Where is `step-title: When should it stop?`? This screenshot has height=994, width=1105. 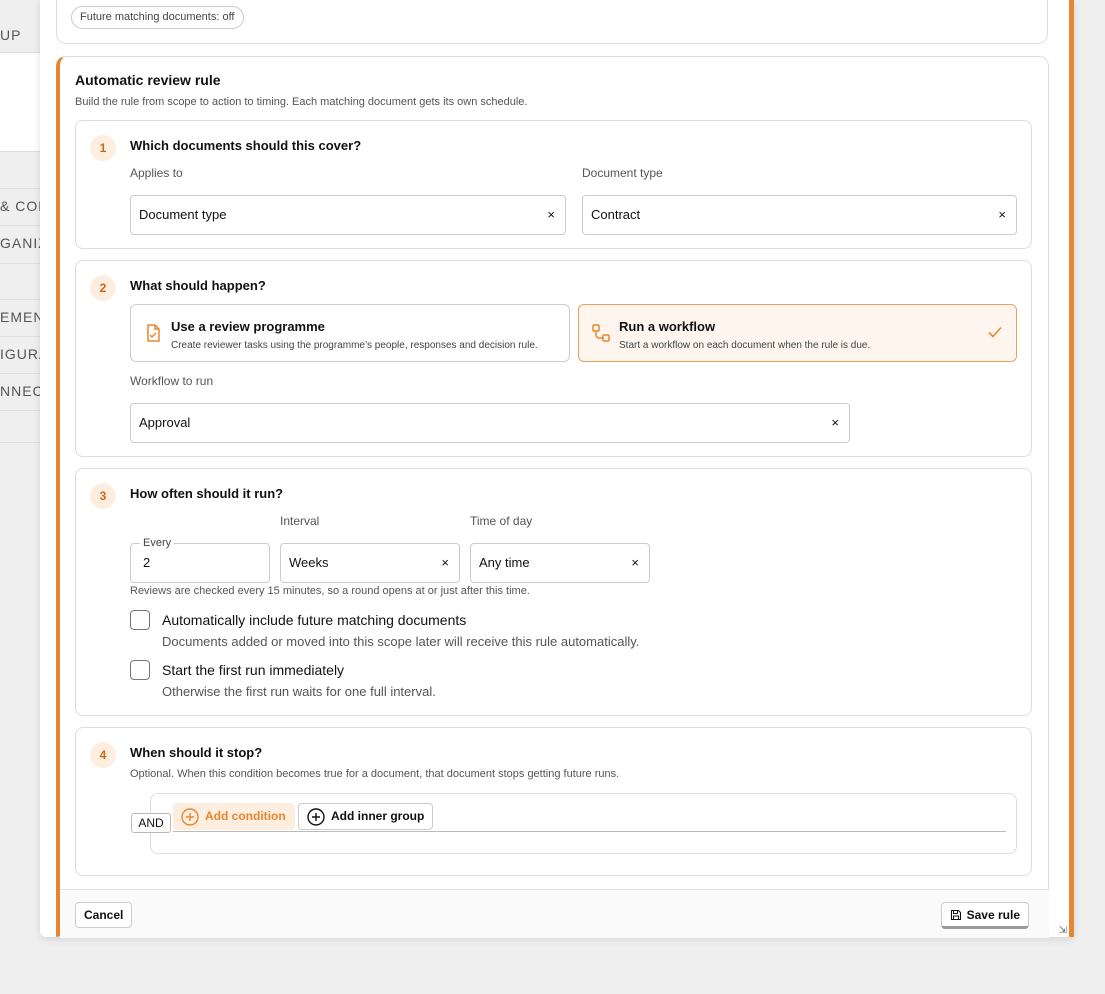
step-title: When should it stop? is located at coordinates (196, 752).